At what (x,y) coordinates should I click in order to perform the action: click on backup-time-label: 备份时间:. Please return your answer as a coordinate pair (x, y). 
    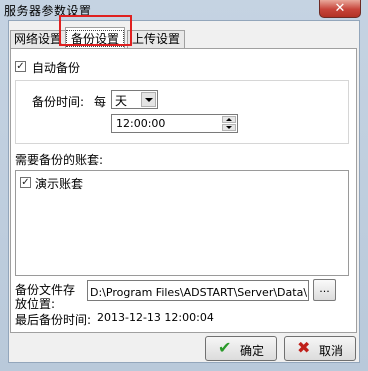
    Looking at the image, I should click on (58, 102).